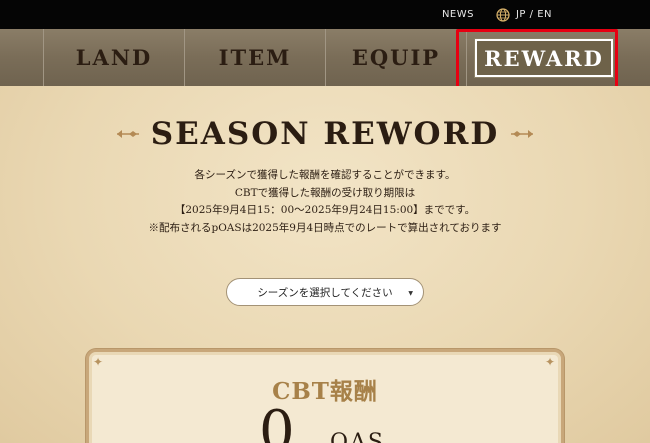 The image size is (650, 443). I want to click on desc-line: 各シーズンで獲得した報酬を確認することができます。, so click(325, 175).